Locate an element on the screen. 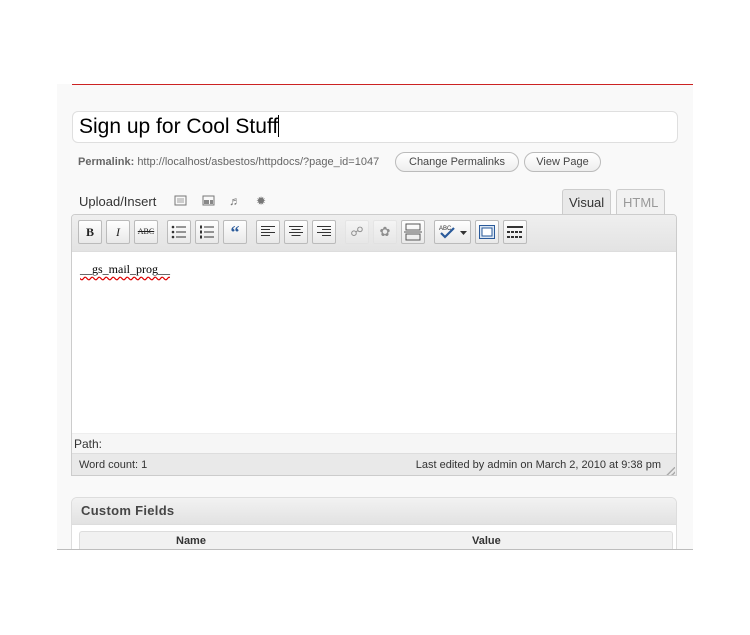  italic-button: I is located at coordinates (118, 232).